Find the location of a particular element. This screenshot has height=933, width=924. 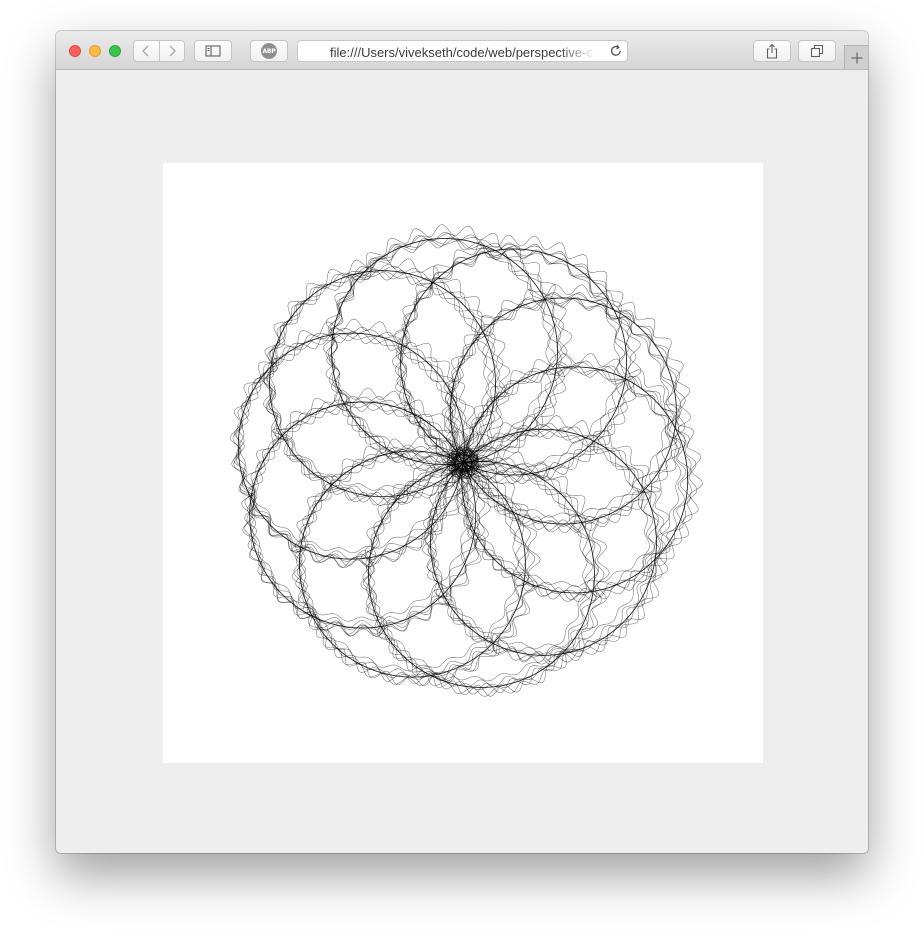

tab-overview-icon is located at coordinates (817, 51).